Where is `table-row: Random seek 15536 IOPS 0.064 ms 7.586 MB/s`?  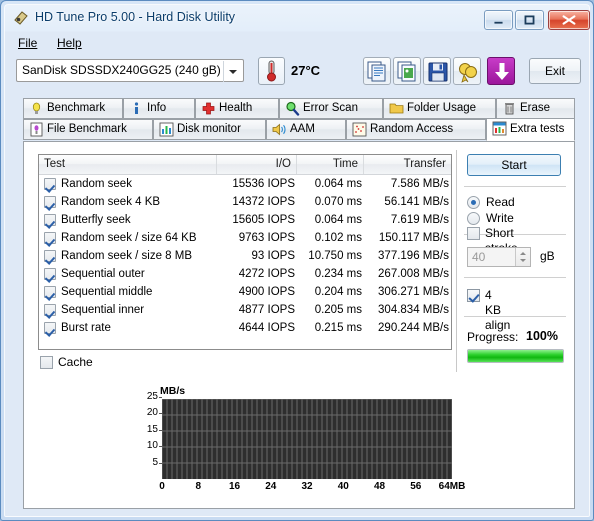
table-row: Random seek 15536 IOPS 0.064 ms 7.586 MB/s is located at coordinates (245, 184).